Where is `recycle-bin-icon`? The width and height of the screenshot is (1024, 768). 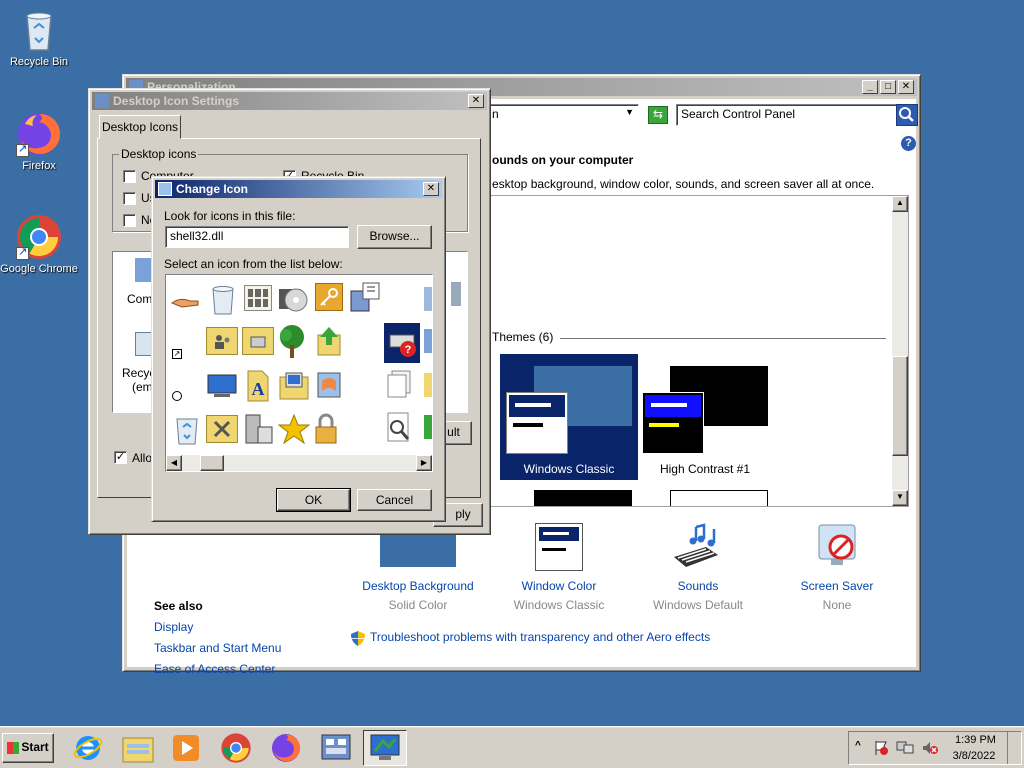 recycle-bin-icon is located at coordinates (223, 299).